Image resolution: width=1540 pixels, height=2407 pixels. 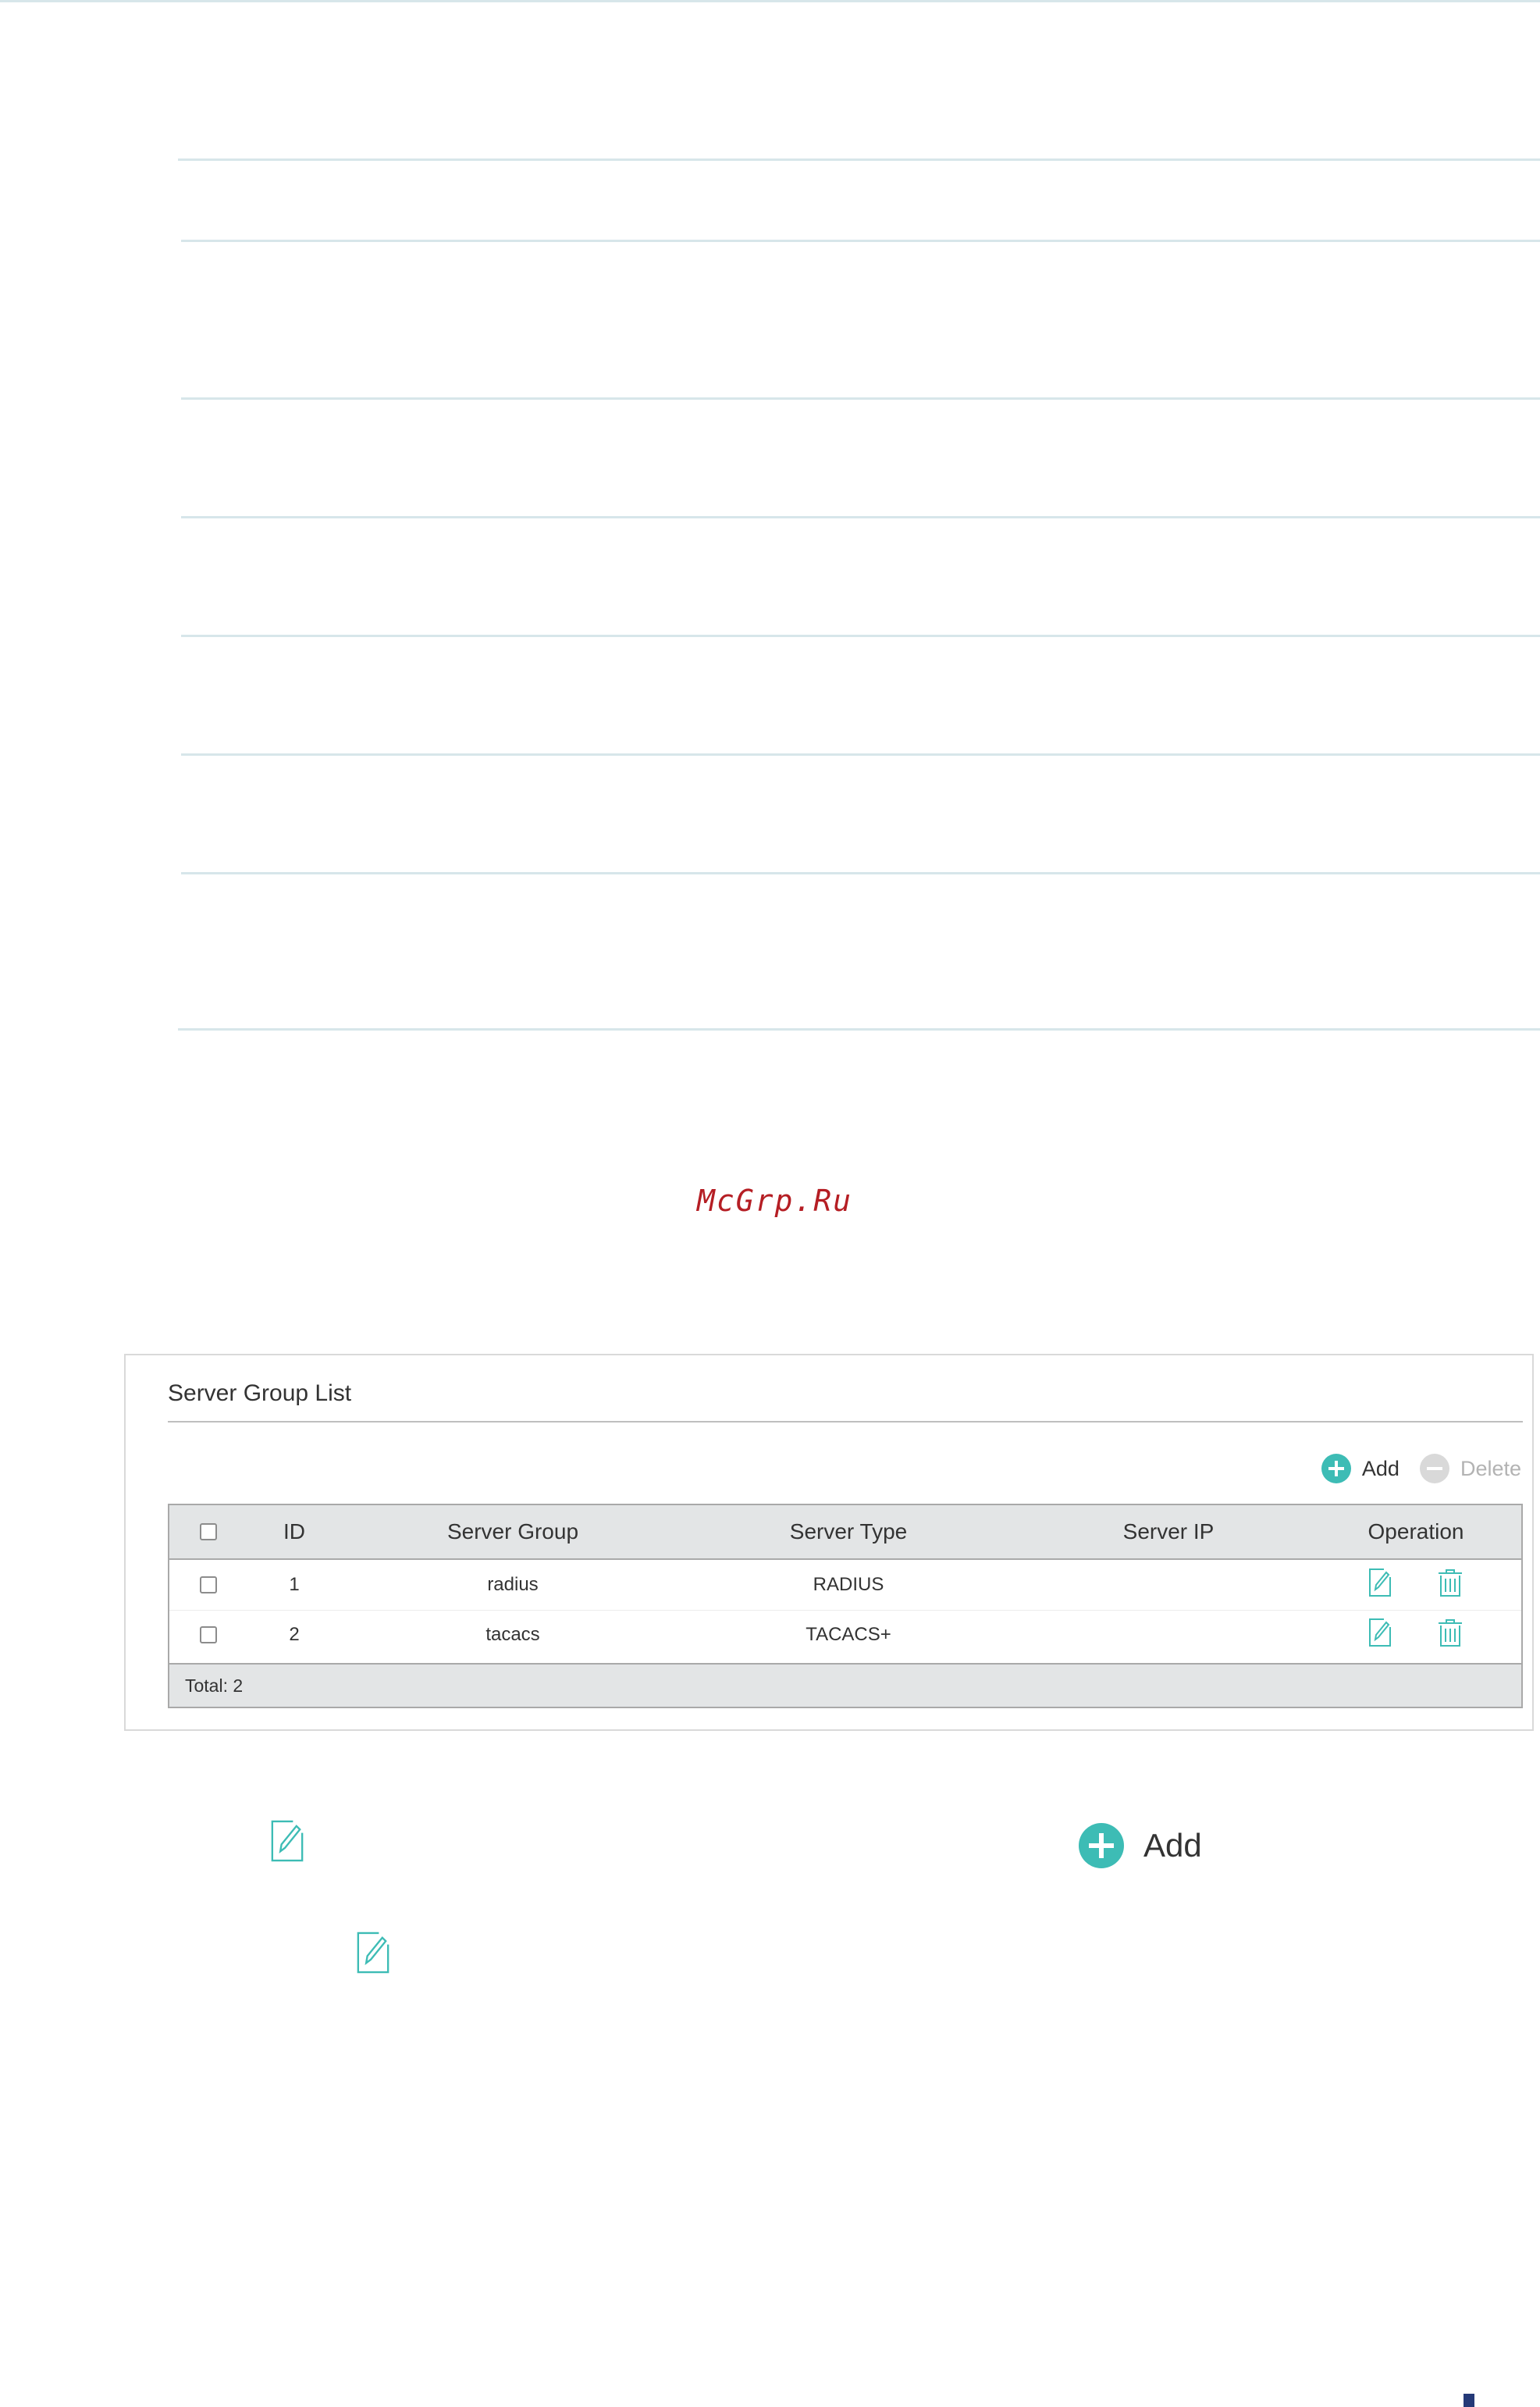 What do you see at coordinates (775, 1201) in the screenshot?
I see `watermark-text: McGrp.Ru` at bounding box center [775, 1201].